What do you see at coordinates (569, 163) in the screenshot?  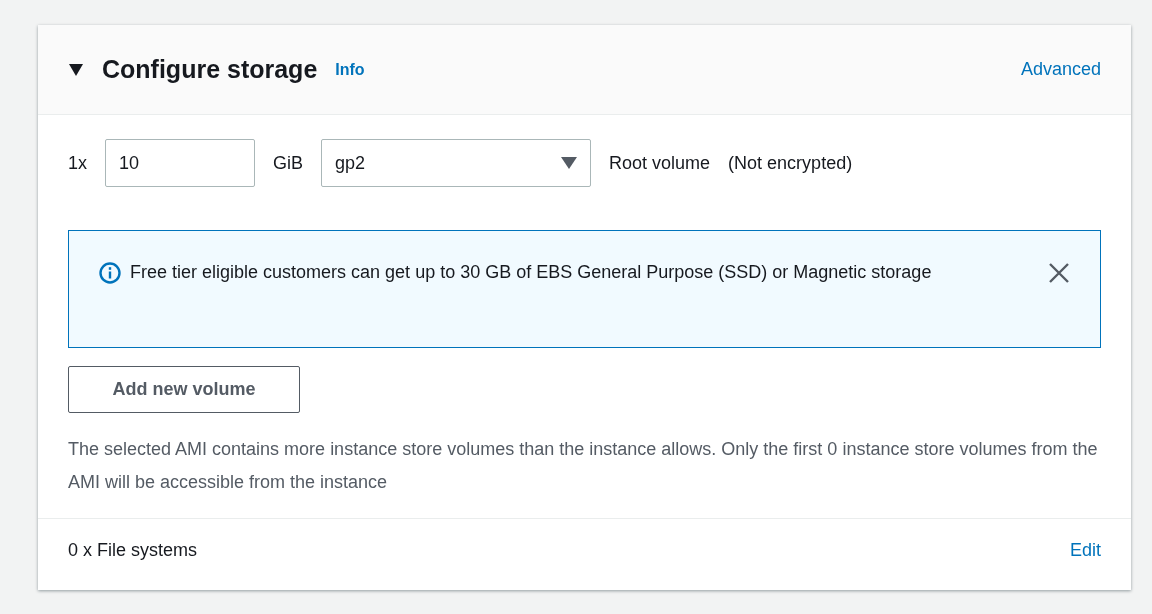 I see `dropdown-caret-icon` at bounding box center [569, 163].